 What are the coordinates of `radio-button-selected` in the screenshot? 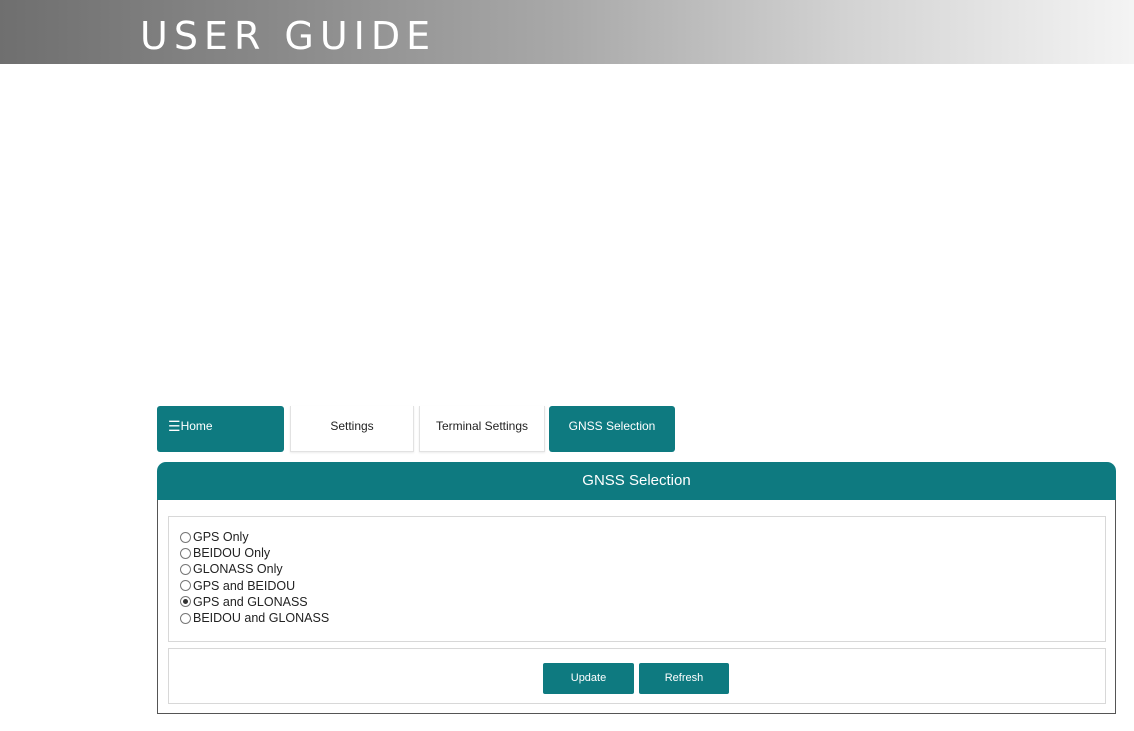 It's located at (185, 602).